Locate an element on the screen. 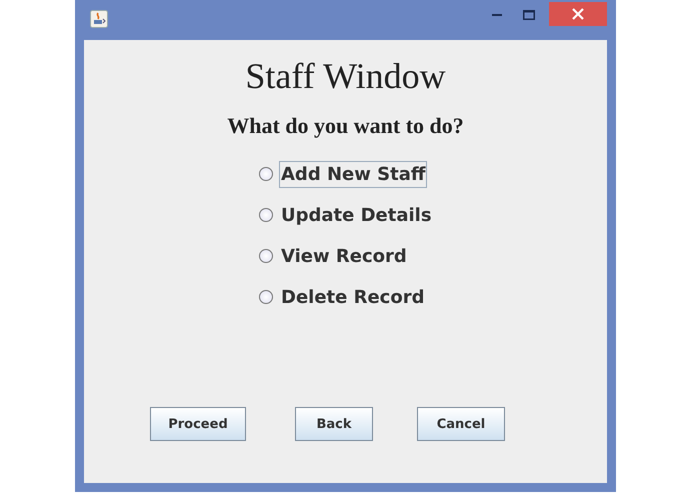 Image resolution: width=695 pixels, height=494 pixels. window-title: Staff Window is located at coordinates (345, 76).